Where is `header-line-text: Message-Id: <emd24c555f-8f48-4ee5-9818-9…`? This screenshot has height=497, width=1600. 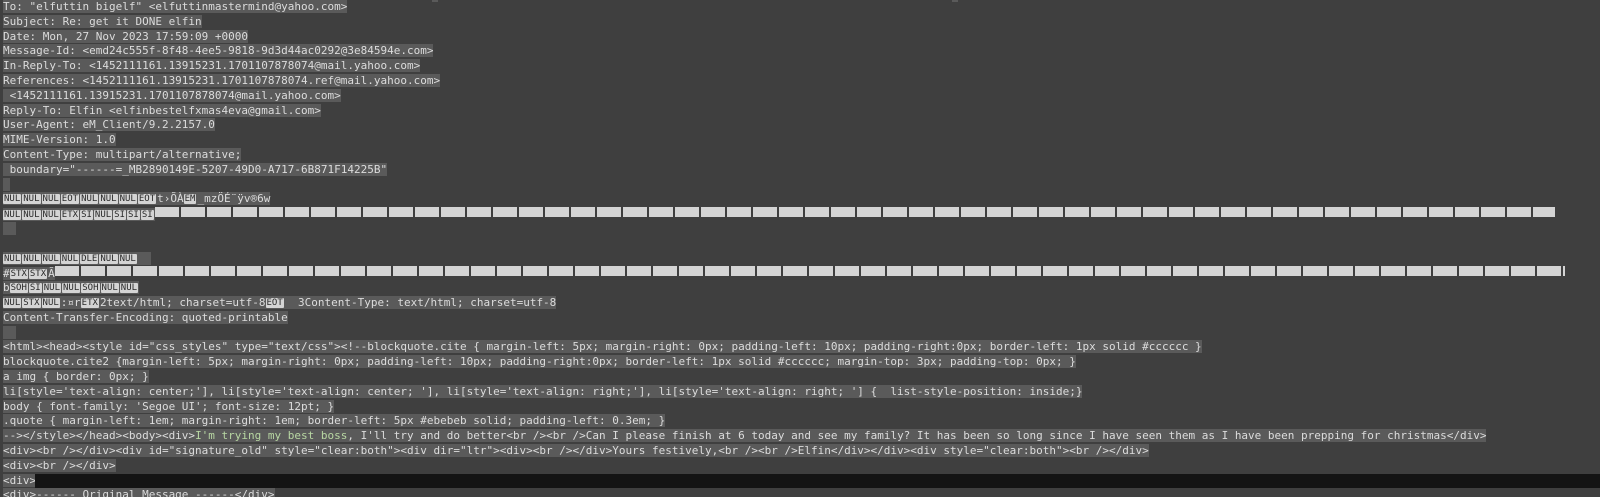 header-line-text: Message-Id: <emd24c555f-8f48-4ee5-9818-9… is located at coordinates (218, 51).